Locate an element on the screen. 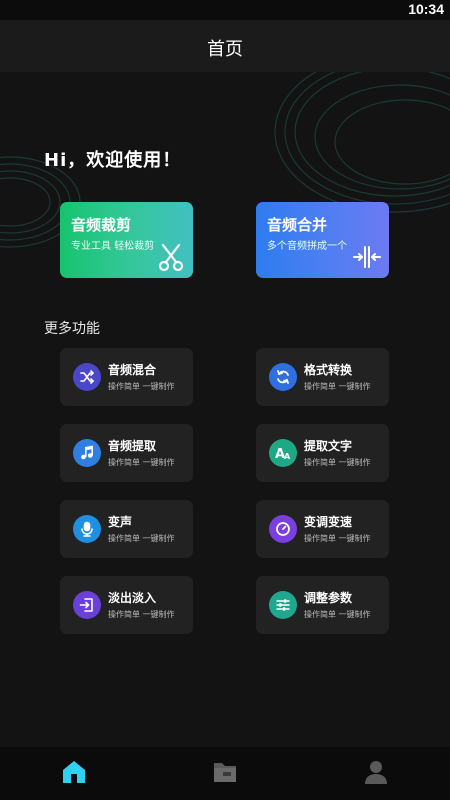 The width and height of the screenshot is (450, 800). nav-files is located at coordinates (225, 772).